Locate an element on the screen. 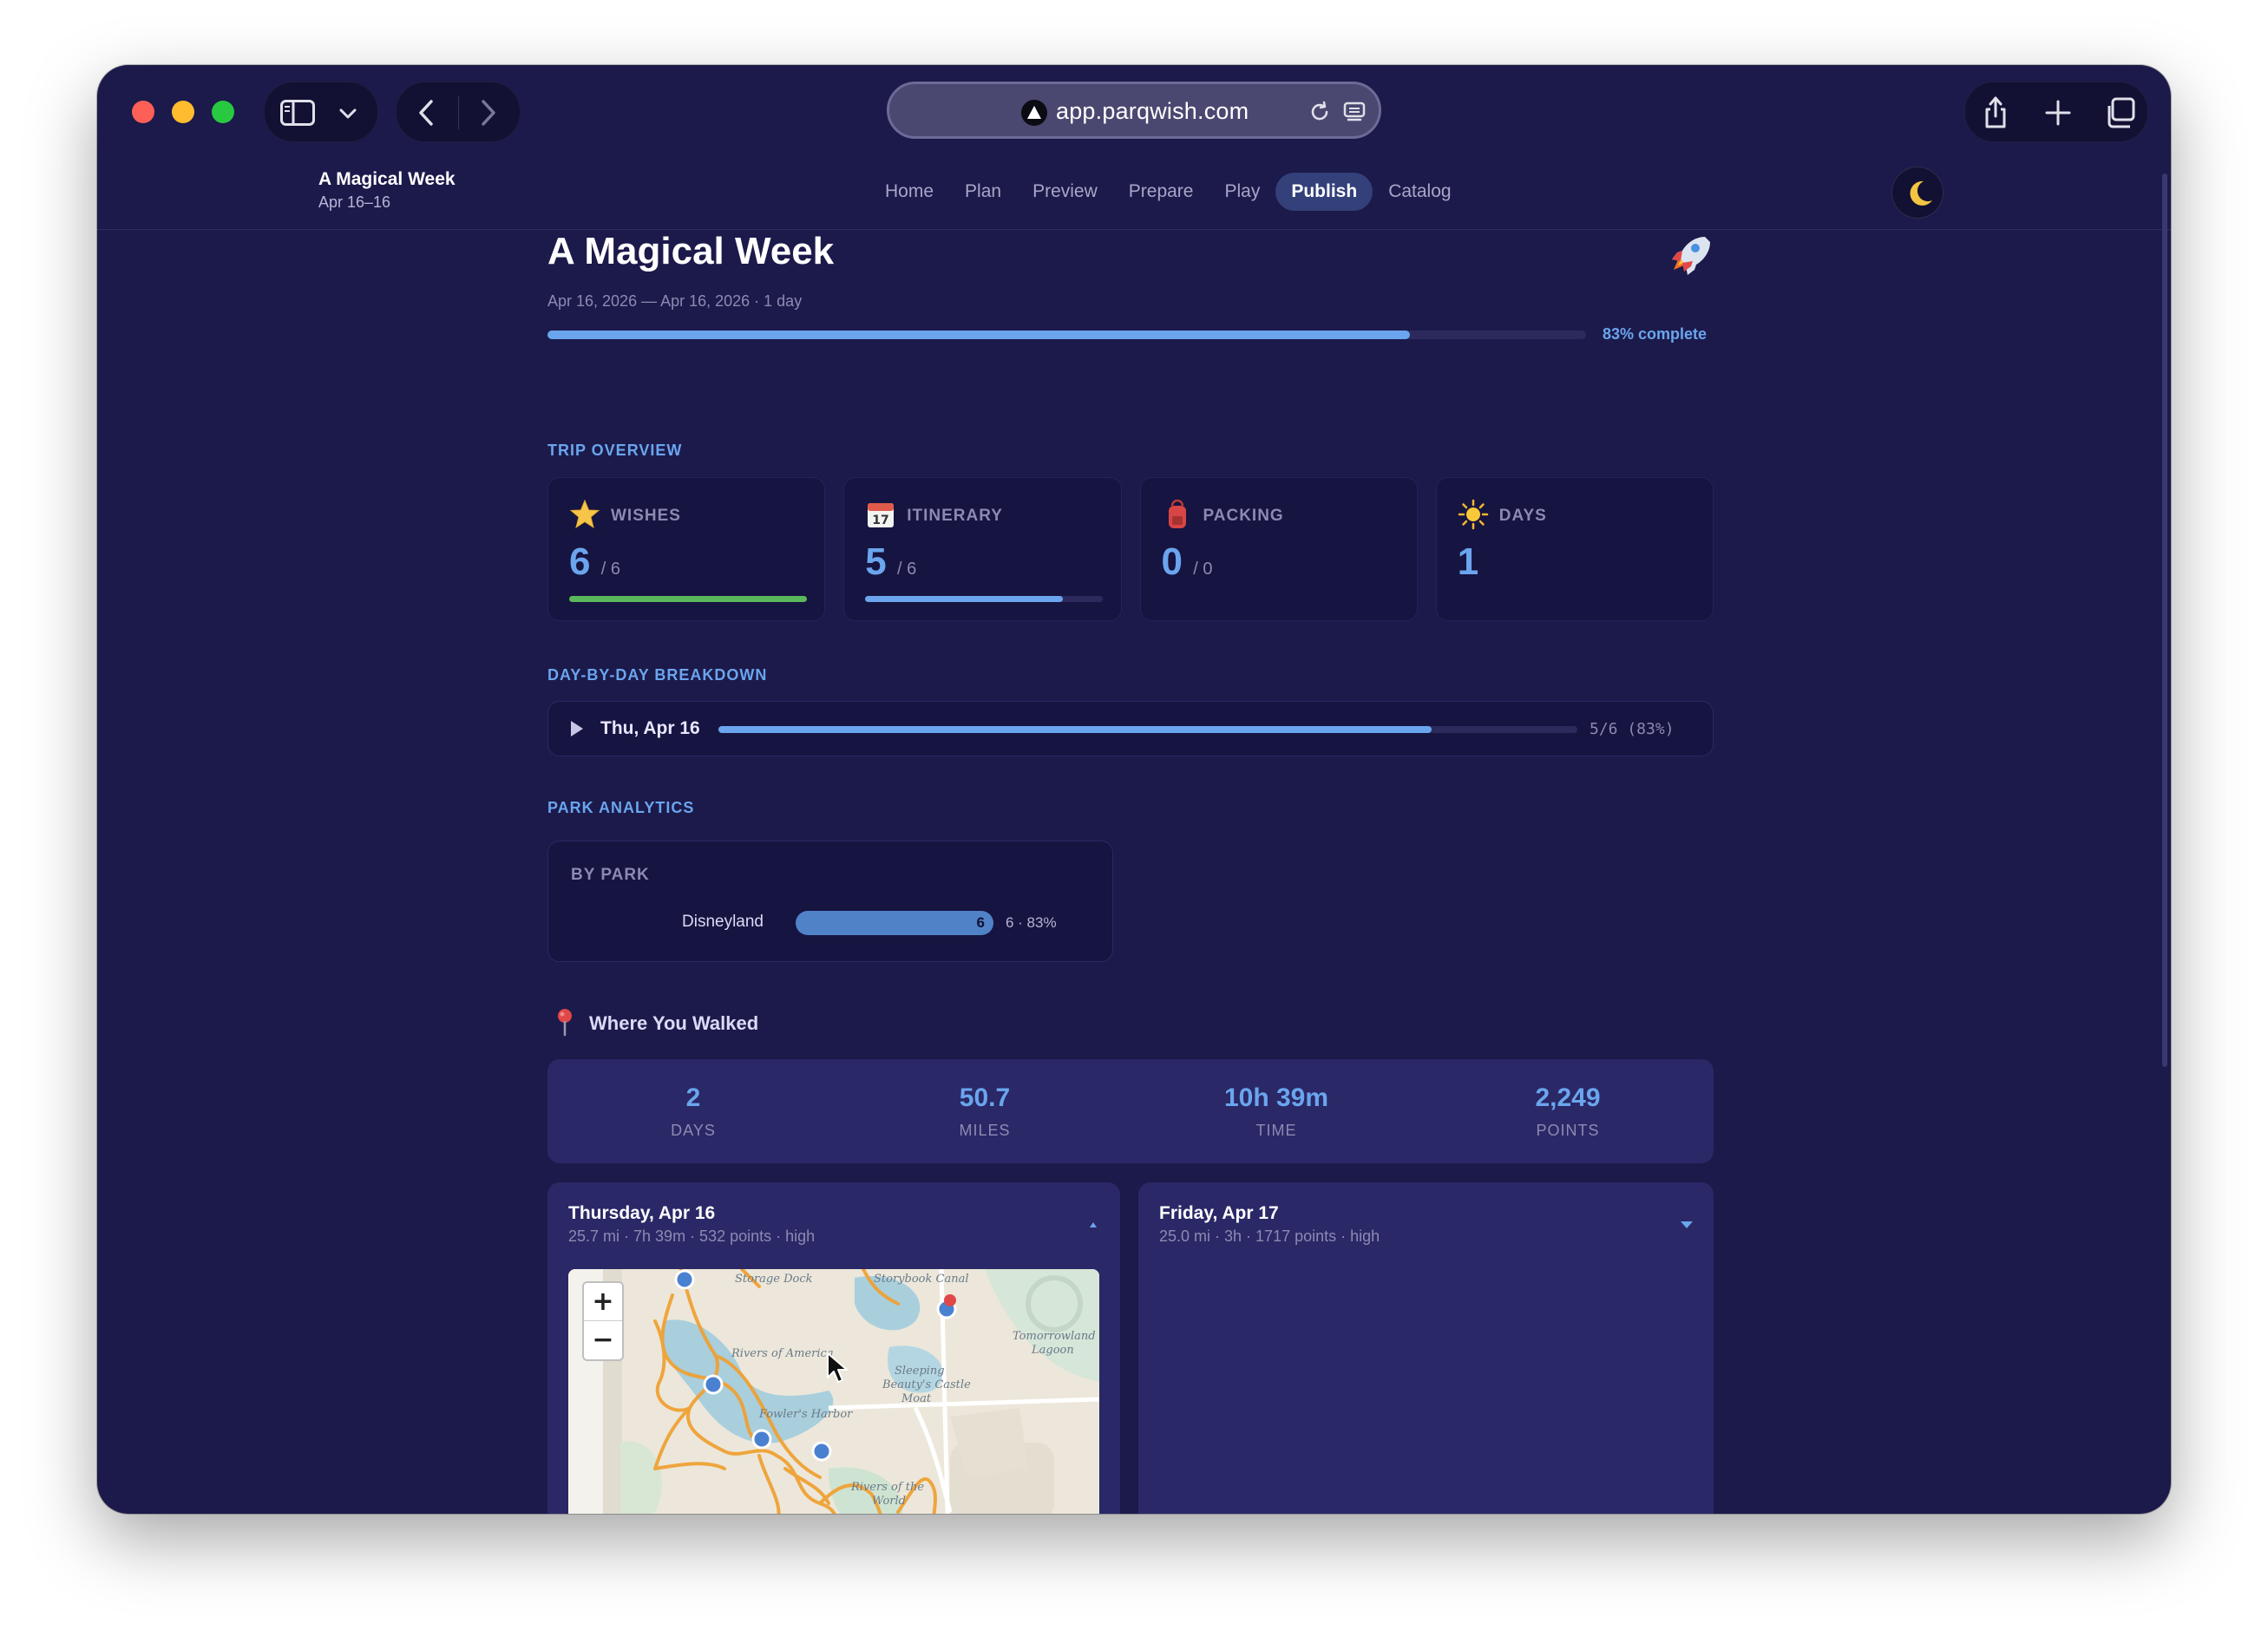 The width and height of the screenshot is (2268, 1643). park-name: Disneyland is located at coordinates (723, 922).